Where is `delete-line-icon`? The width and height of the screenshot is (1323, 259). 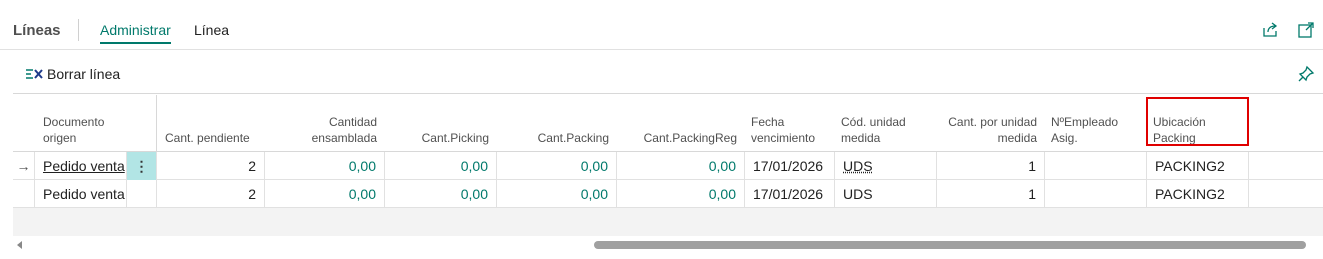
delete-line-icon is located at coordinates (34, 74).